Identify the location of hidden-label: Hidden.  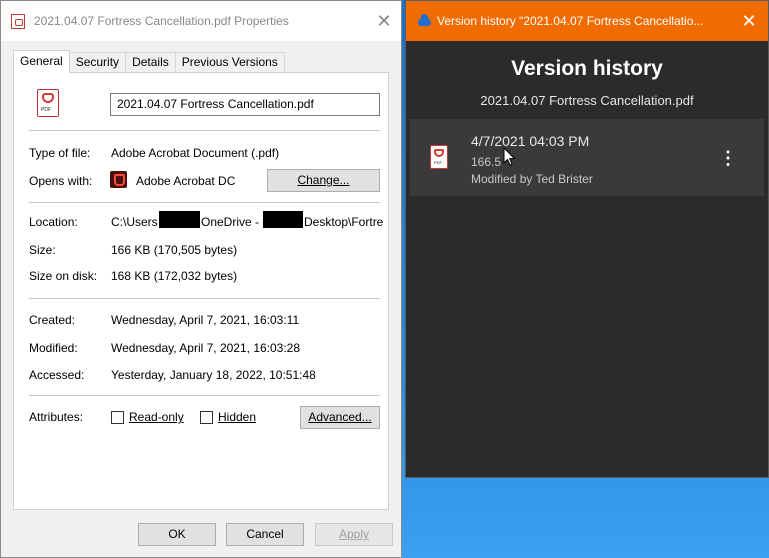
(237, 417).